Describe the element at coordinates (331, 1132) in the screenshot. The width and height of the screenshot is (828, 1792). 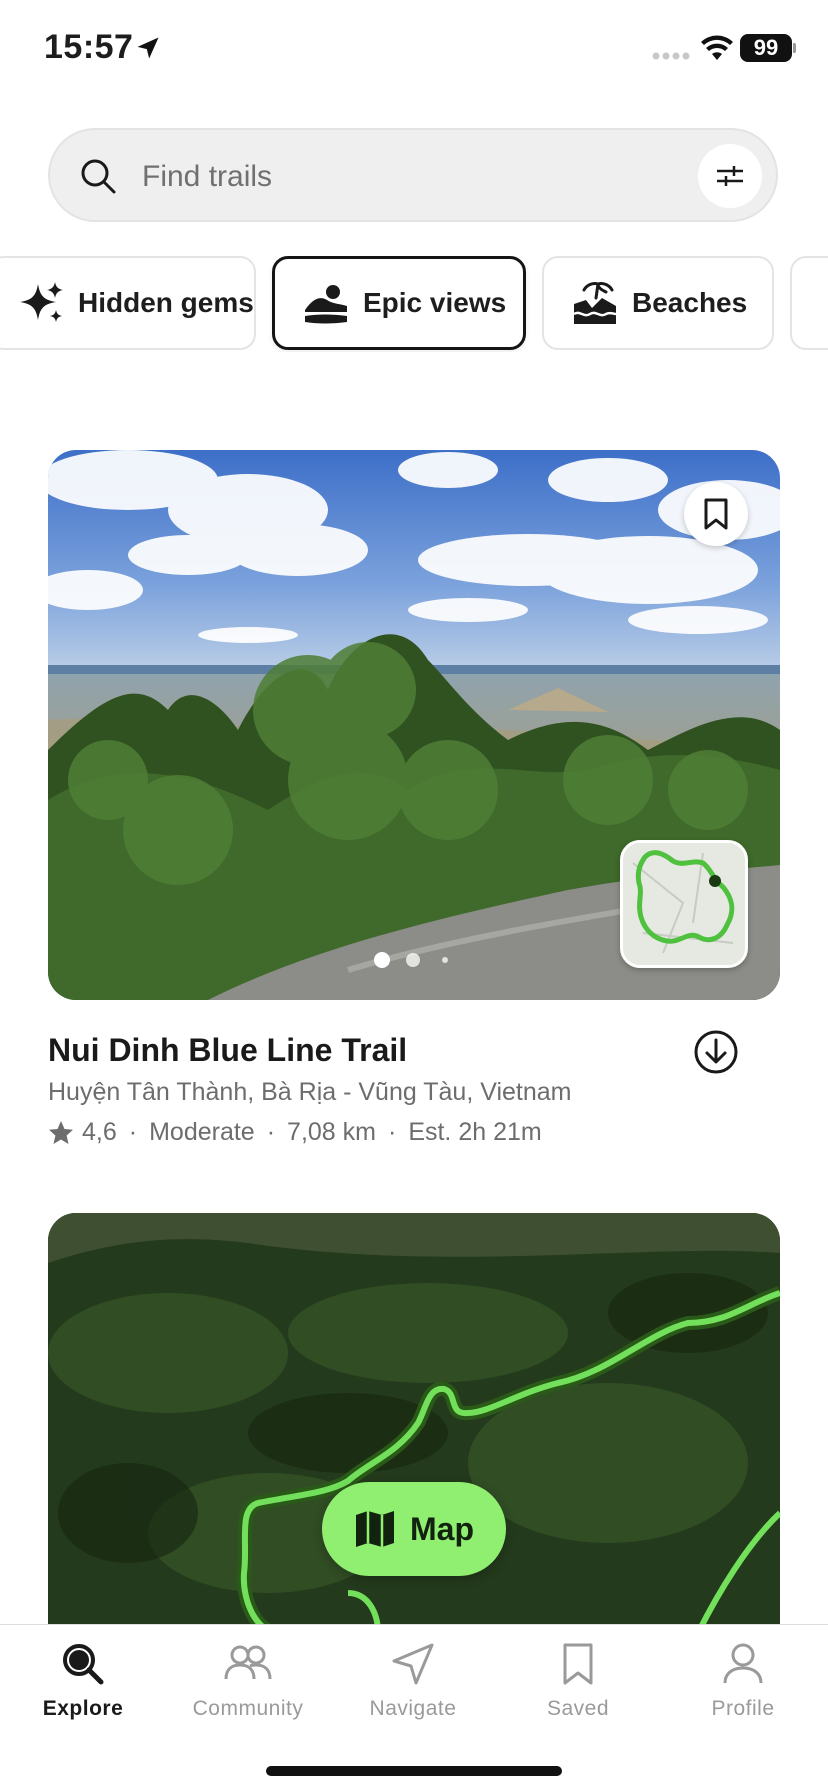
I see `trail-distance: 7,08 km` at that location.